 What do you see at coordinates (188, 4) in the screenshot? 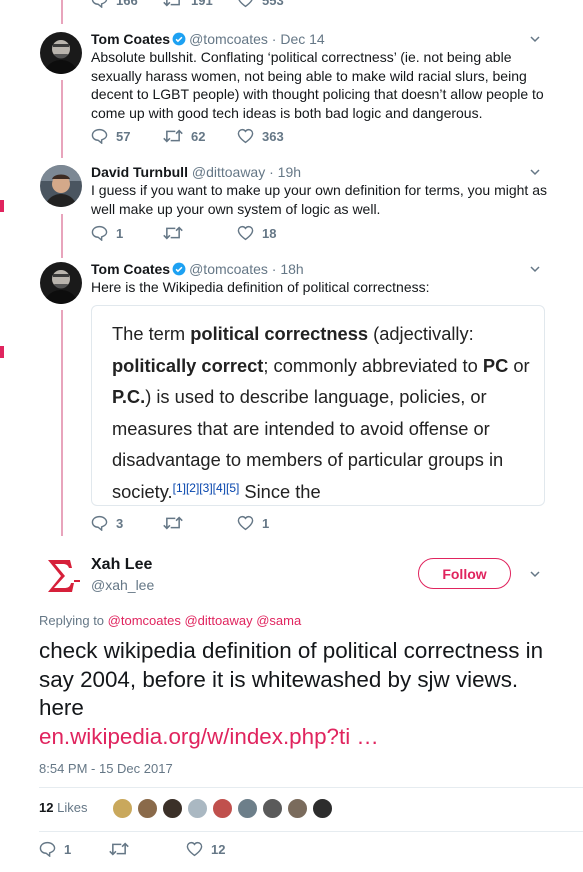
I see `retweet-button: 191` at bounding box center [188, 4].